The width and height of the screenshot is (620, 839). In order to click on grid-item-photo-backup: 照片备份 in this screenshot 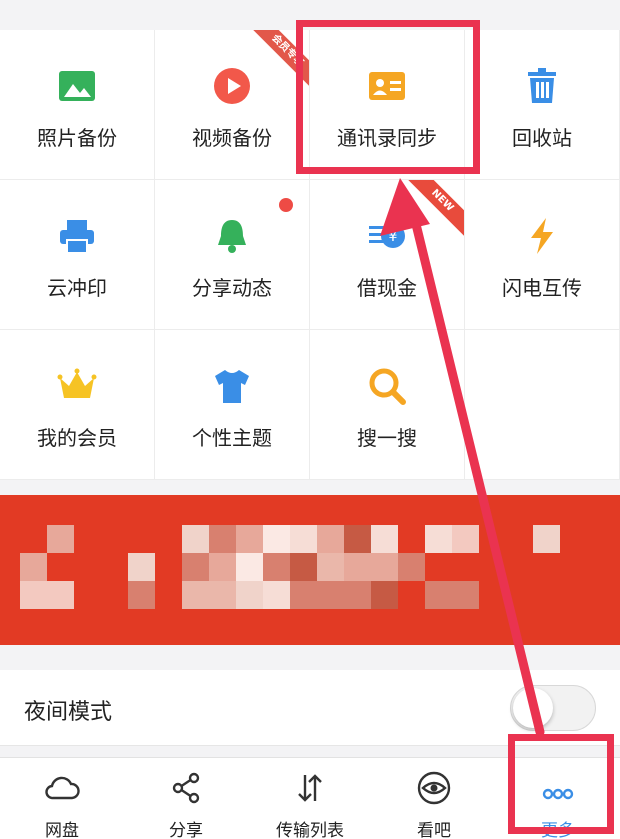, I will do `click(77, 105)`.